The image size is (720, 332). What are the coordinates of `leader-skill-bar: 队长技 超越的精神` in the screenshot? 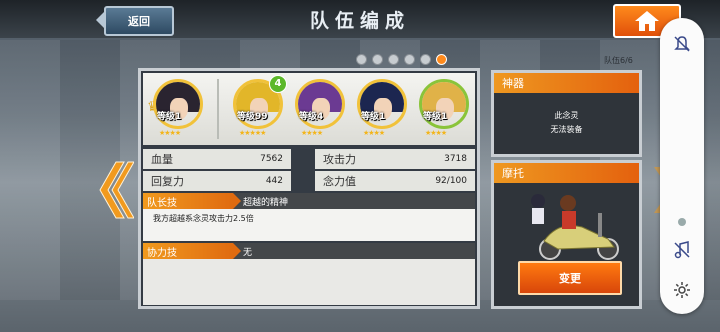 It's located at (309, 201).